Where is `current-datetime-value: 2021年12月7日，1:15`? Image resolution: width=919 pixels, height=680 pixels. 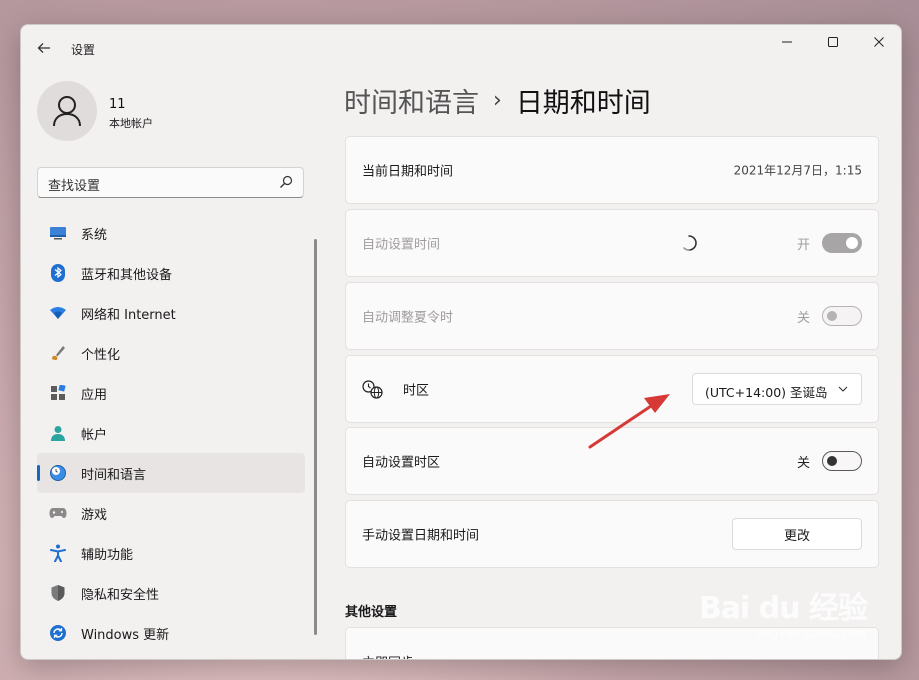
current-datetime-value: 2021年12月7日，1:15 is located at coordinates (797, 170).